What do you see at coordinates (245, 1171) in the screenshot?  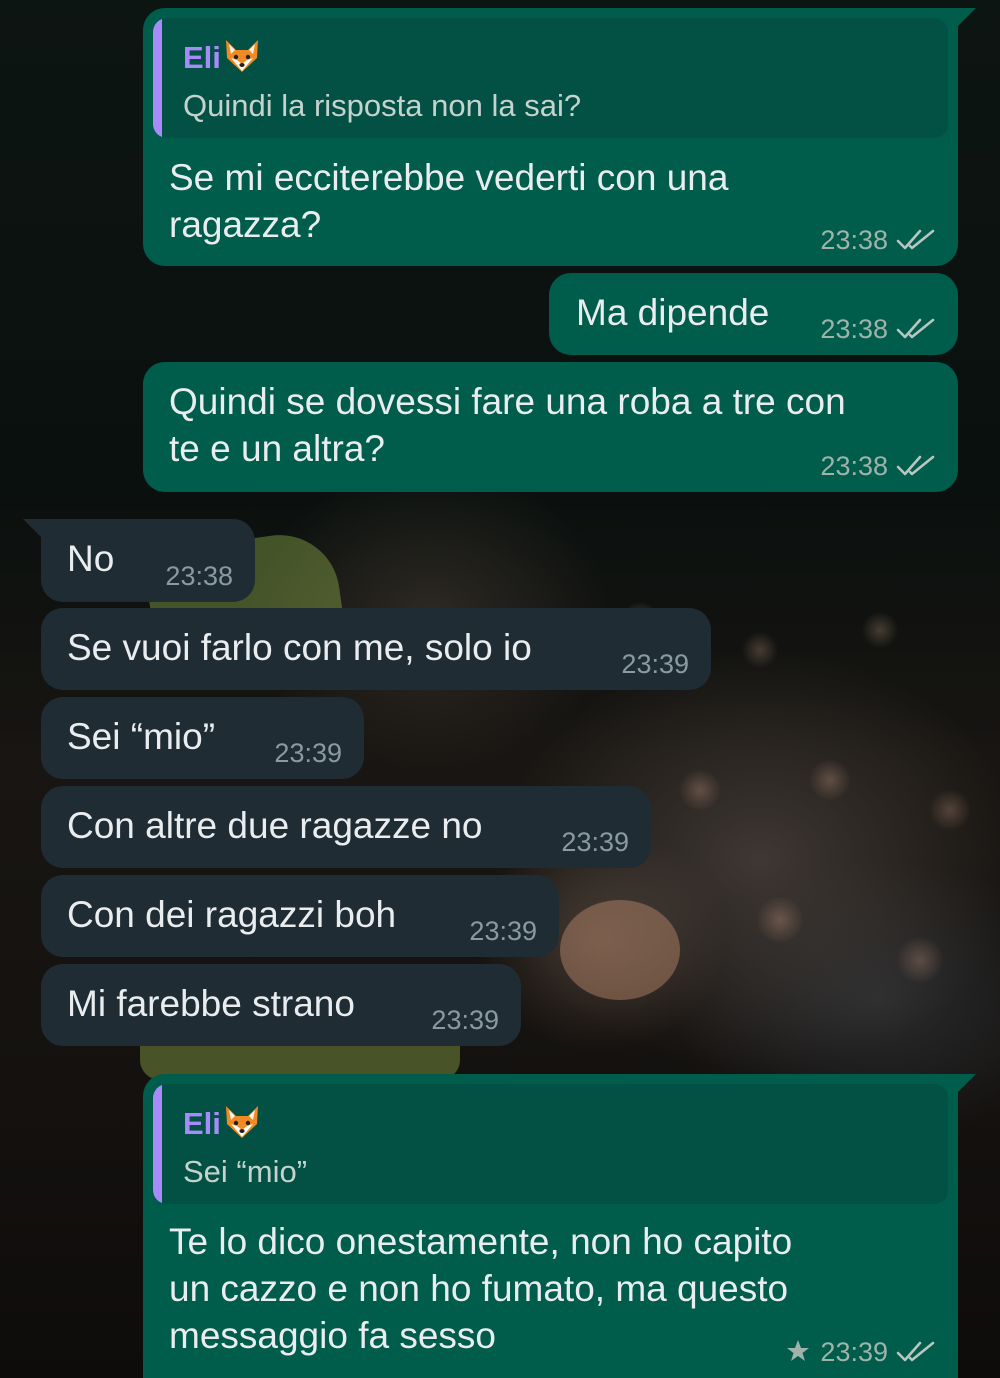 I see `quote-text: Sei “mio”` at bounding box center [245, 1171].